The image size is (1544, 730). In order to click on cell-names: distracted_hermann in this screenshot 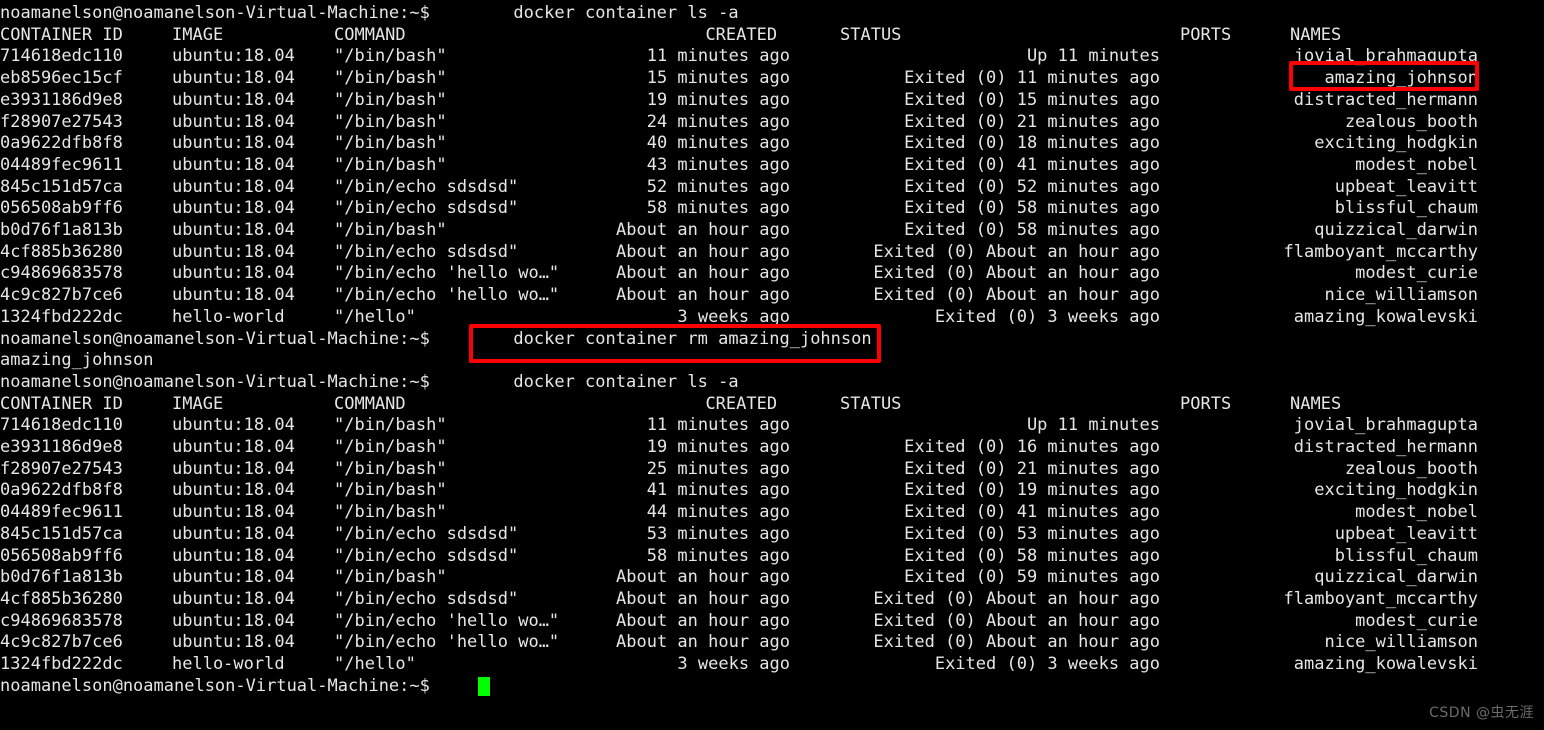, I will do `click(1385, 447)`.